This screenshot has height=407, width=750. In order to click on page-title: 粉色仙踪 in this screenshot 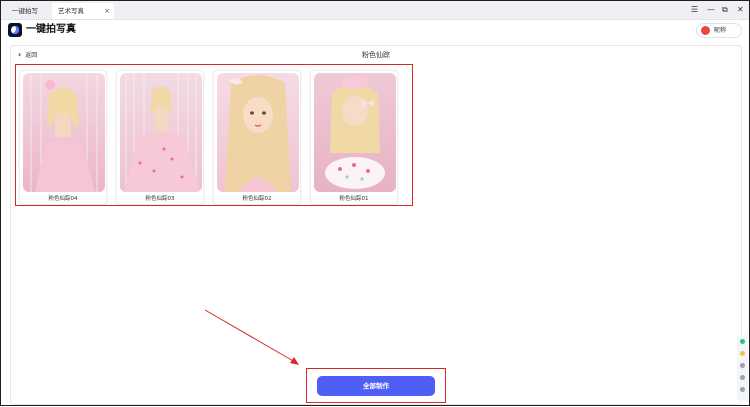, I will do `click(376, 55)`.